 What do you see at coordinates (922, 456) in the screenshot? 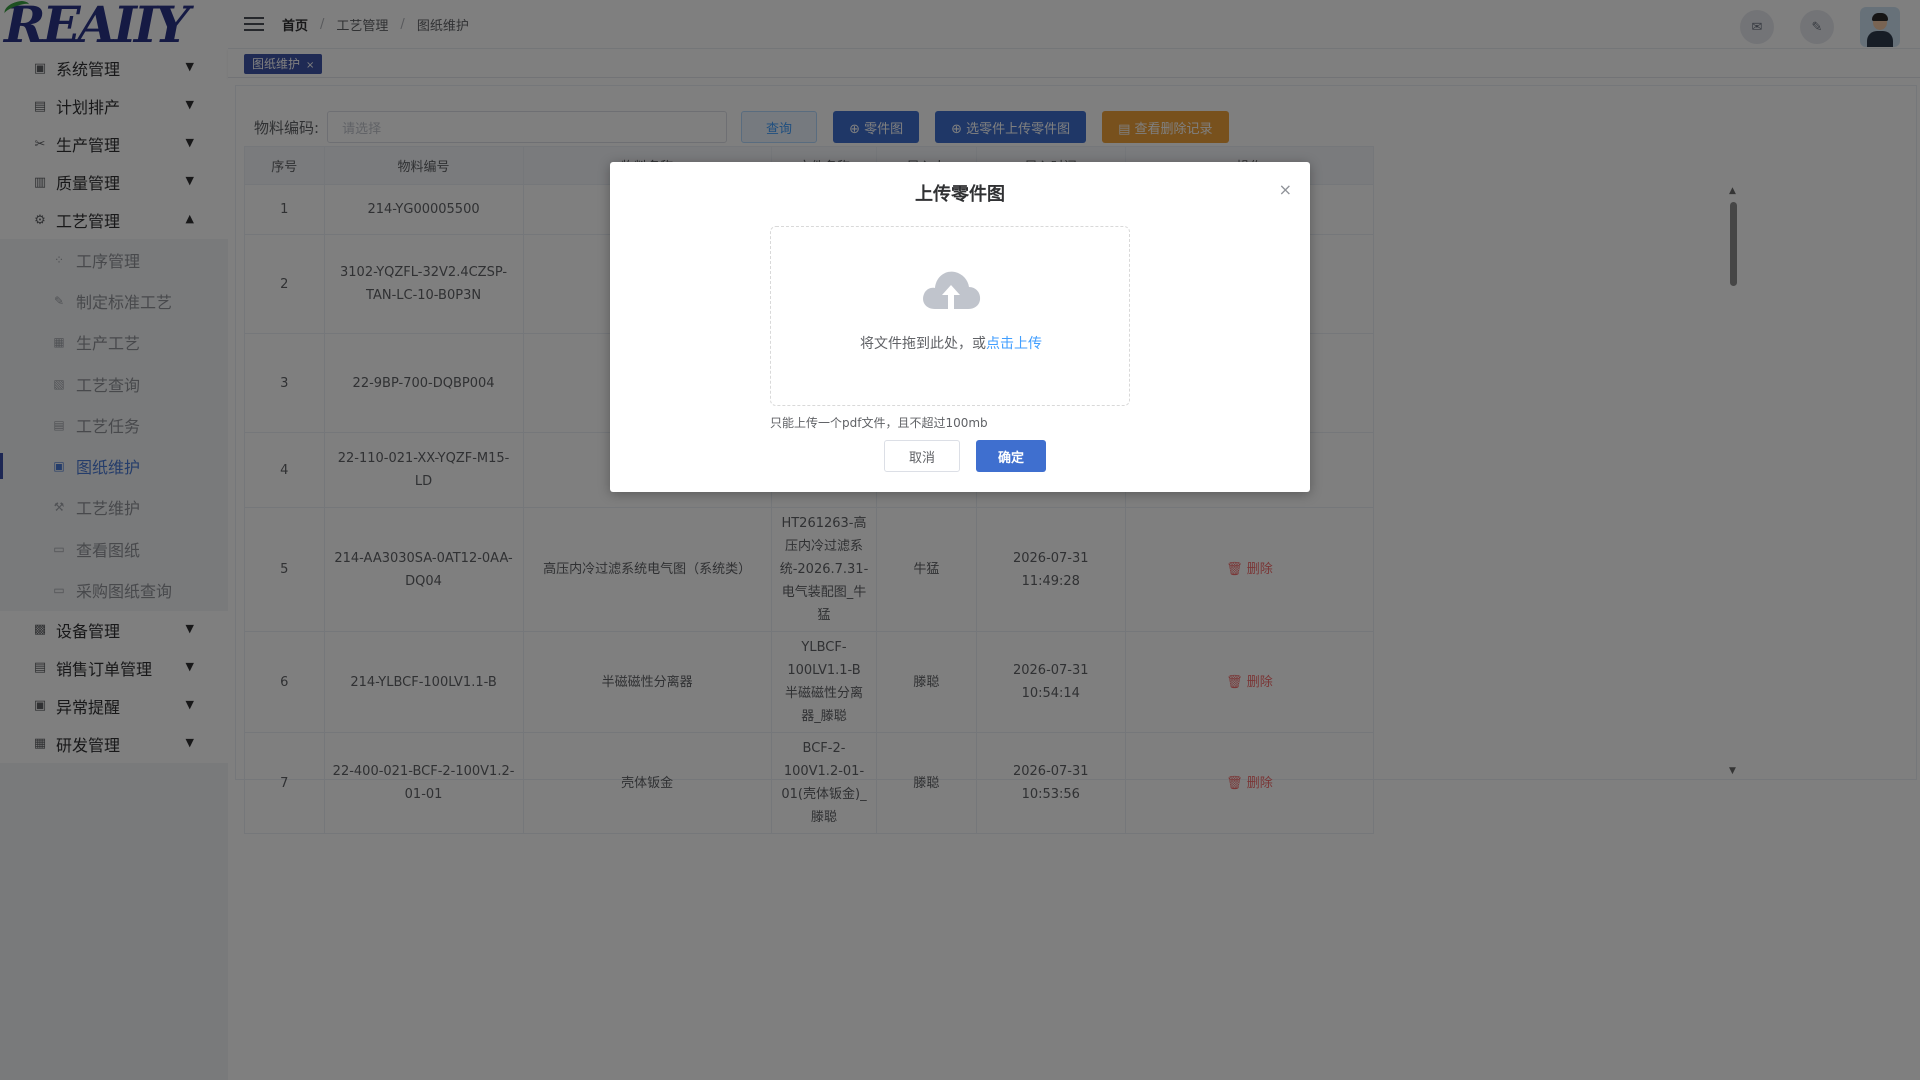
I see `cancel-button: 取消` at bounding box center [922, 456].